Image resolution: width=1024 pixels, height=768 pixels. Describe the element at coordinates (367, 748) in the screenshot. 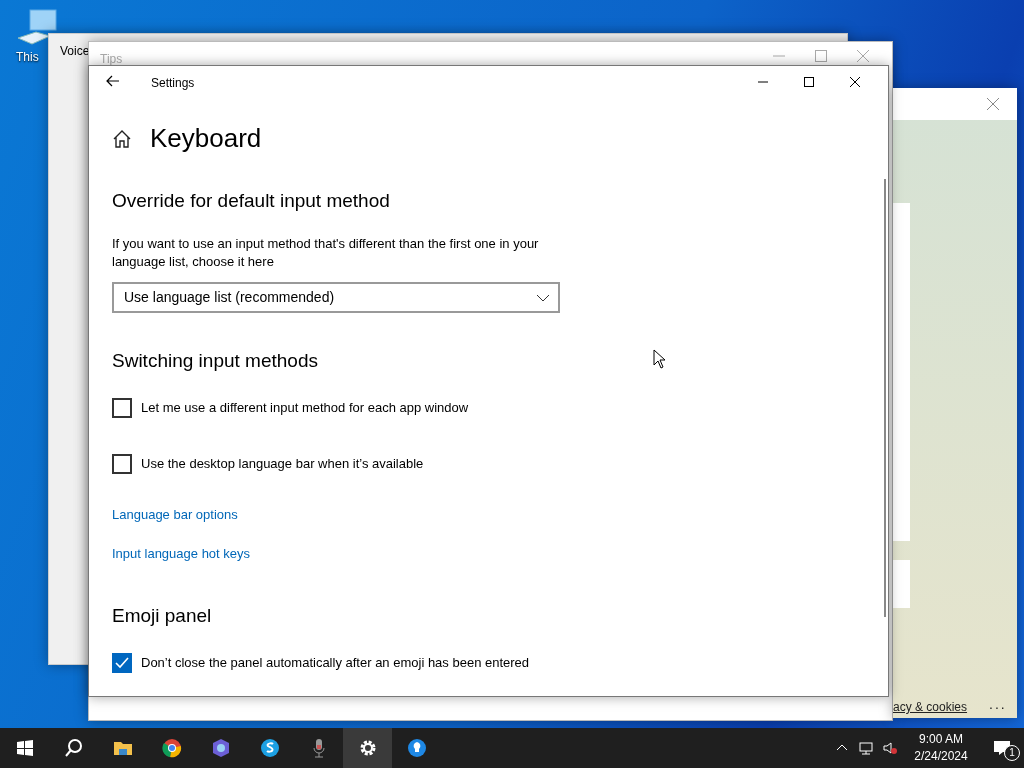

I see `taskbar-button` at that location.